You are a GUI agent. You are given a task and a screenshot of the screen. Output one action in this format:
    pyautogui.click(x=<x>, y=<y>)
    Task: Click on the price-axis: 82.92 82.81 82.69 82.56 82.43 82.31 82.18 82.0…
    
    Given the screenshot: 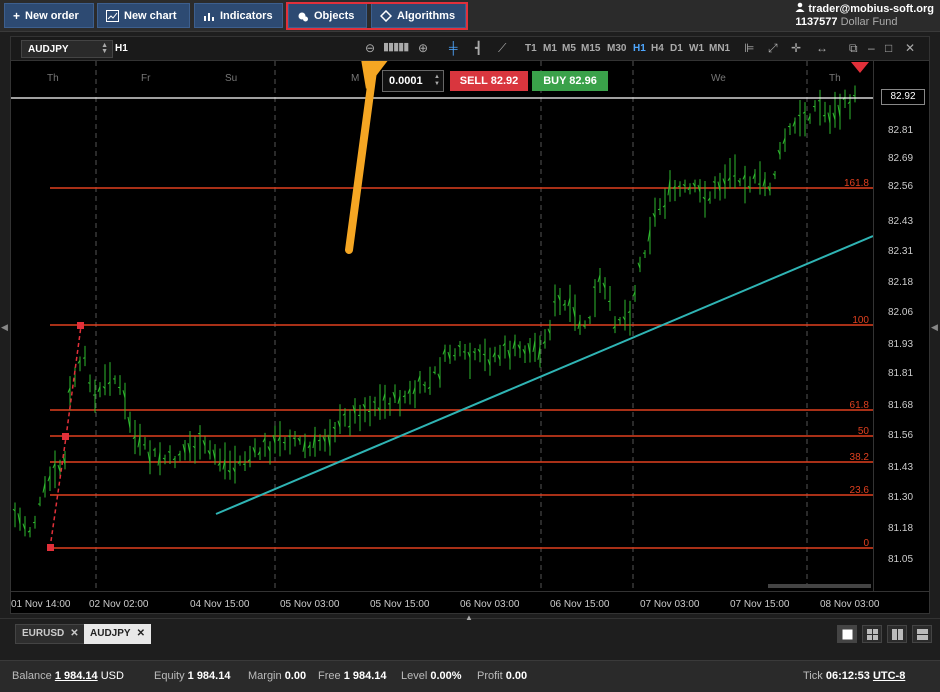 What is the action you would take?
    pyautogui.click(x=901, y=326)
    